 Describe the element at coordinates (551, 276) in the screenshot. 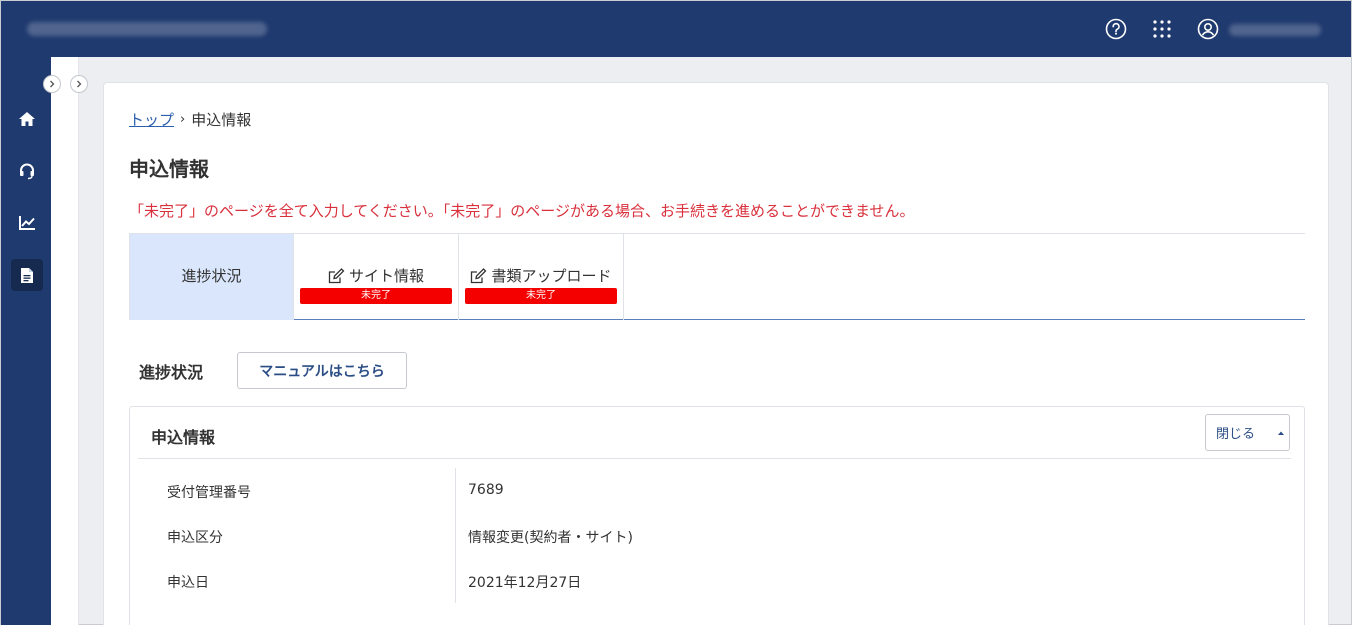

I see `tab-document-upload-label: 書類アップロード` at that location.